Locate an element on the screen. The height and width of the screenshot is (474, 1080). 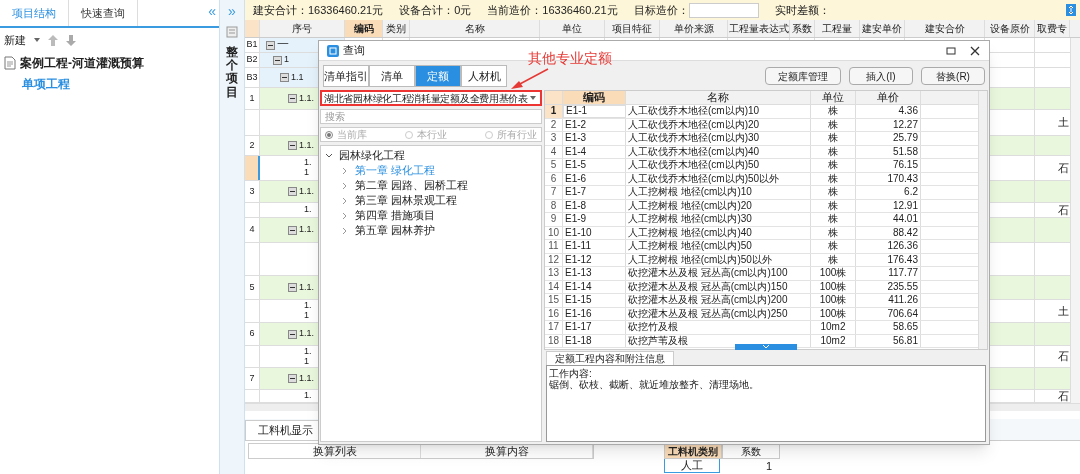
row-header: 11 is located at coordinates (554, 246).